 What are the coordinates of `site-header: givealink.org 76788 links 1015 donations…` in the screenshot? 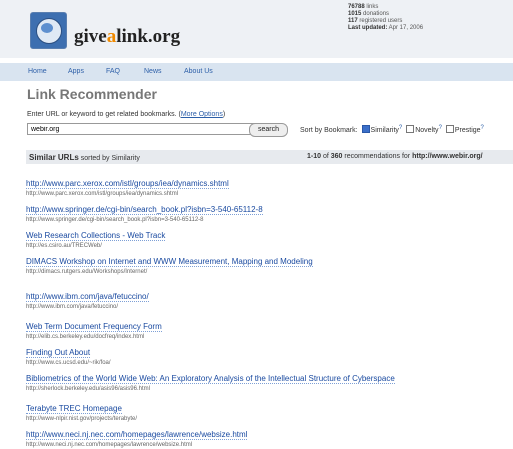 It's located at (256, 29).